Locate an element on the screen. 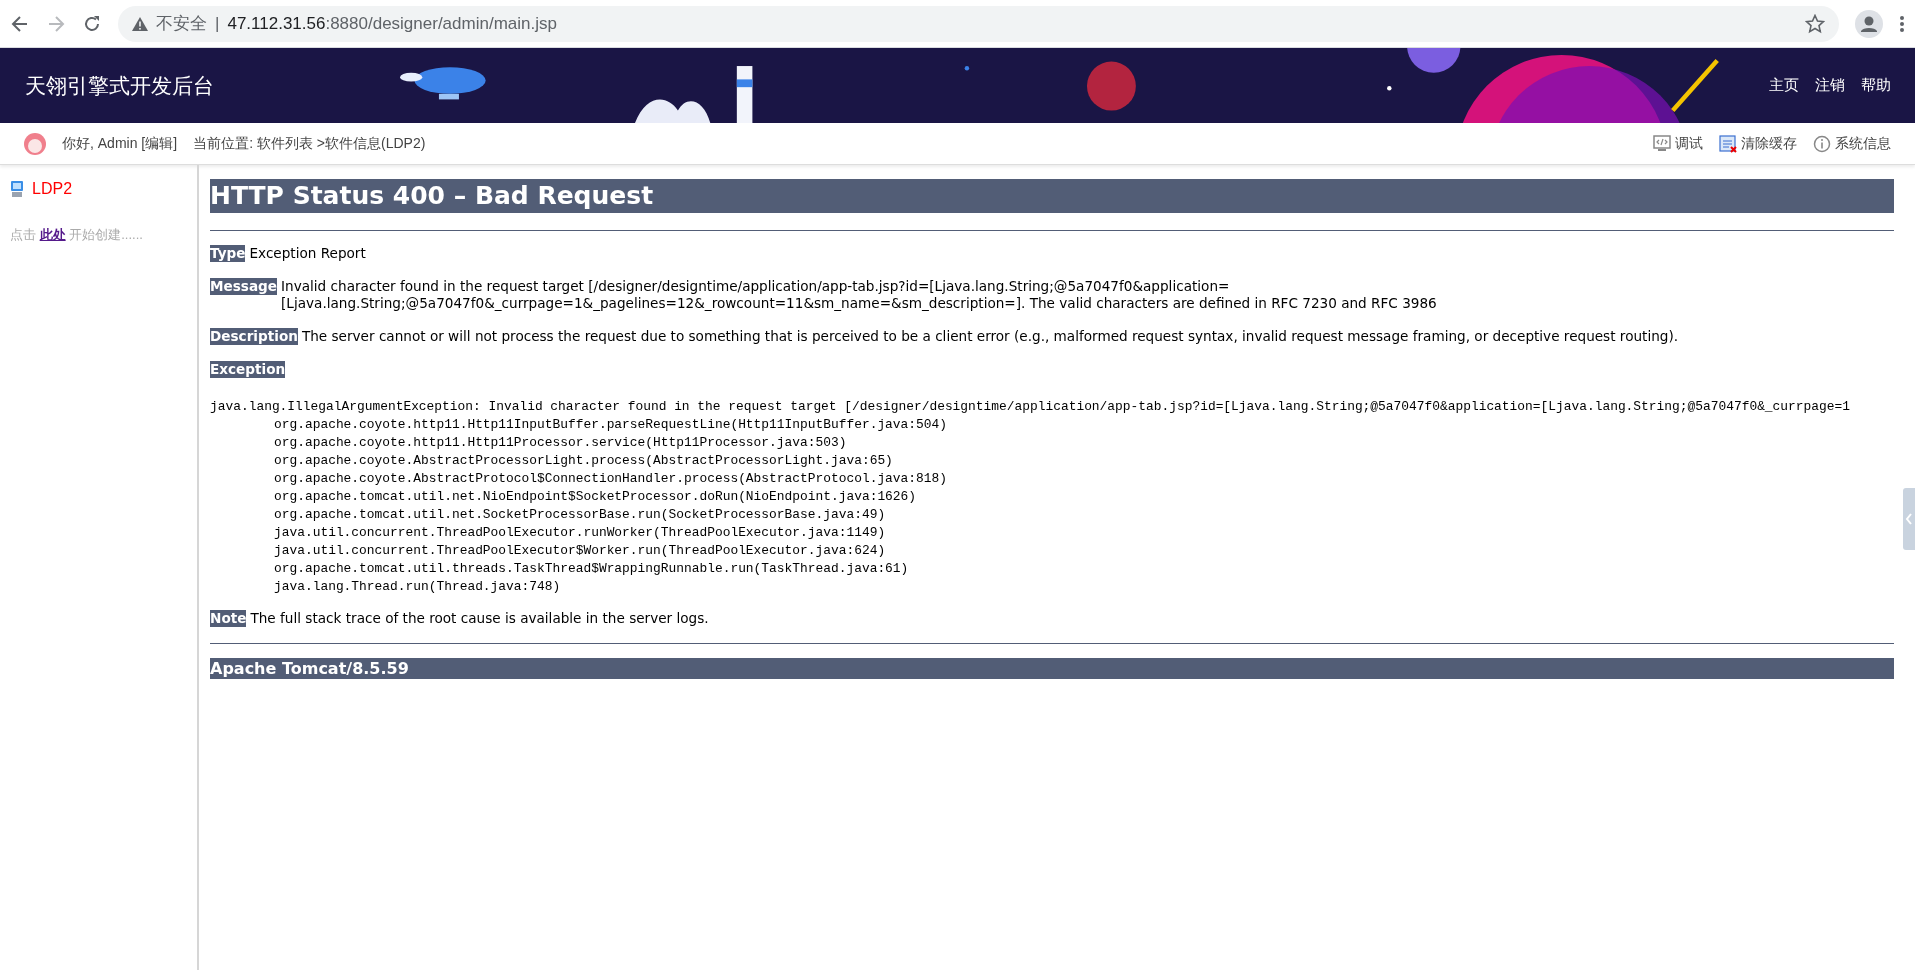 Image resolution: width=1915 pixels, height=971 pixels. field-text: The server cannot or will not process the request due to something that is perceived to be a client error (e.g., malformed request syntax, invalid request message framing, or deceptive request routing). is located at coordinates (990, 336).